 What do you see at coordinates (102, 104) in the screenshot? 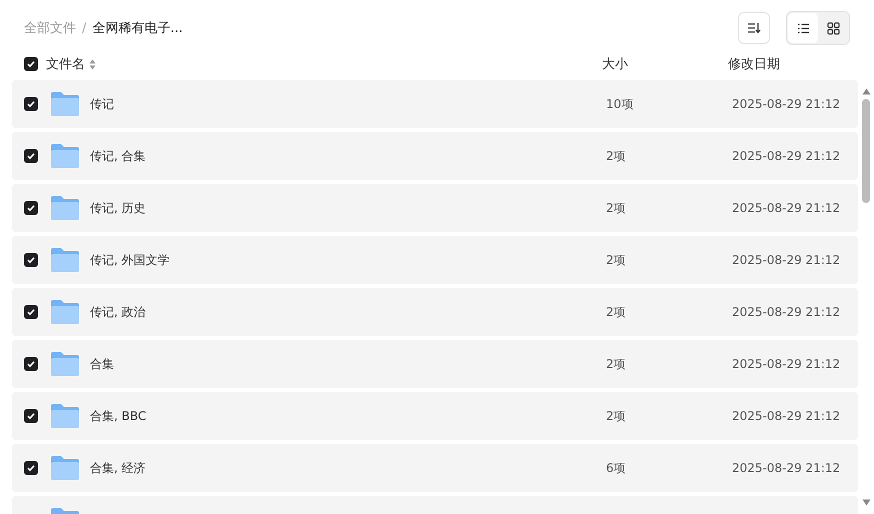
I see `file-name: 传记` at bounding box center [102, 104].